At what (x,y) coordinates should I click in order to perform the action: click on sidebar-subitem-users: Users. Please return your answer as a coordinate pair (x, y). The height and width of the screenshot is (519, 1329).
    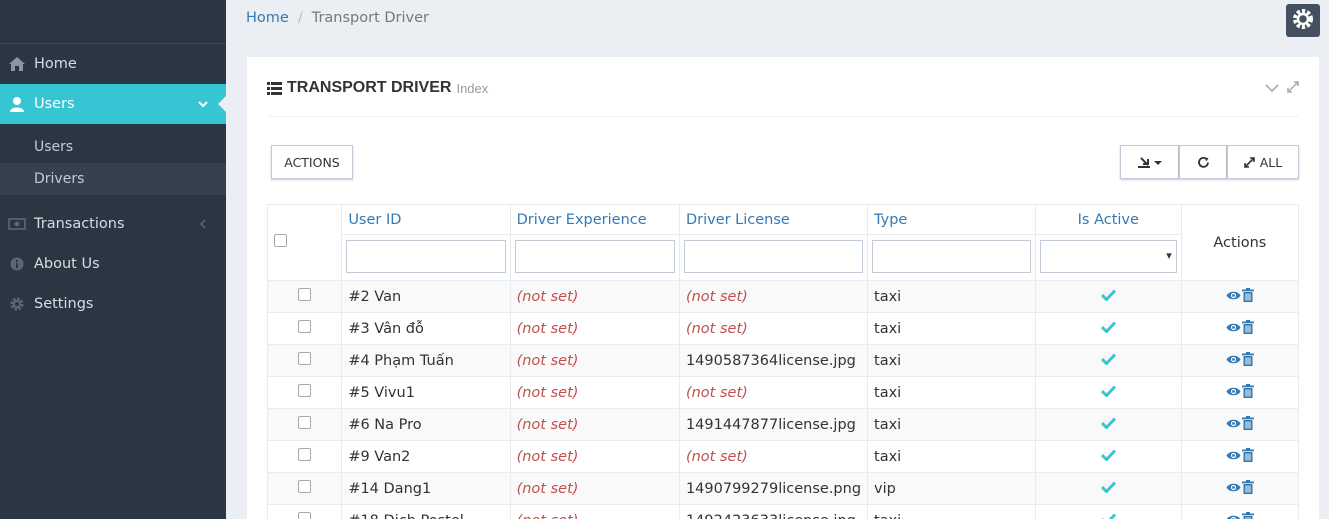
    Looking at the image, I should click on (113, 147).